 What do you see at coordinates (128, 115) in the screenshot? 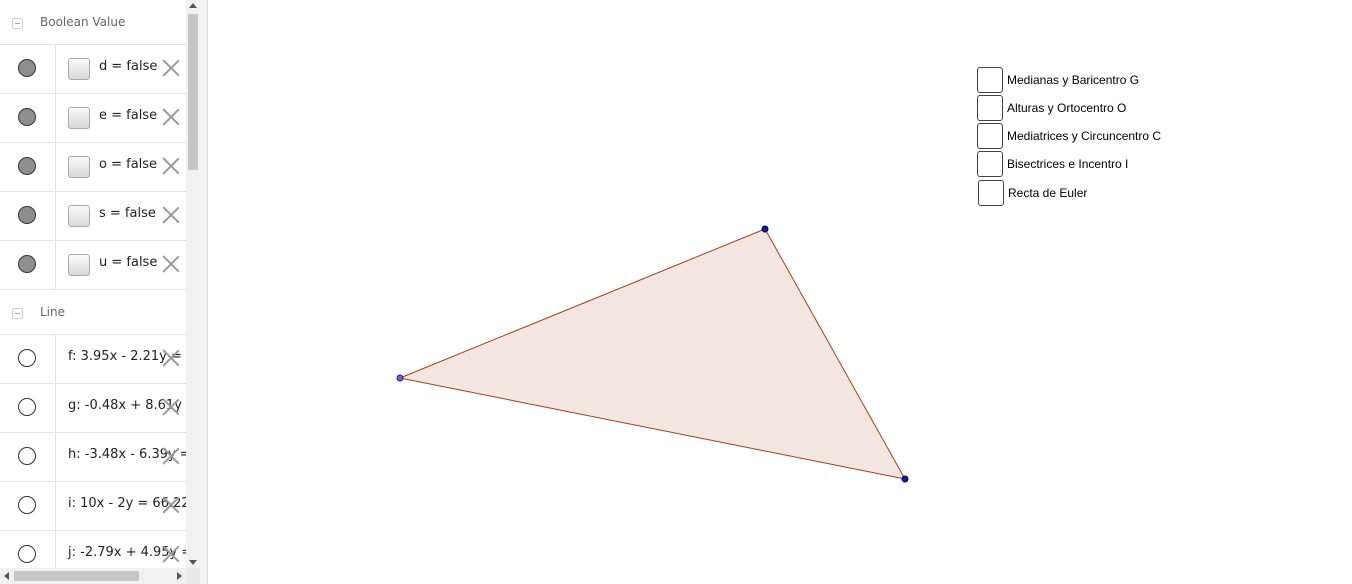
I see `algebra-expression: e = false` at bounding box center [128, 115].